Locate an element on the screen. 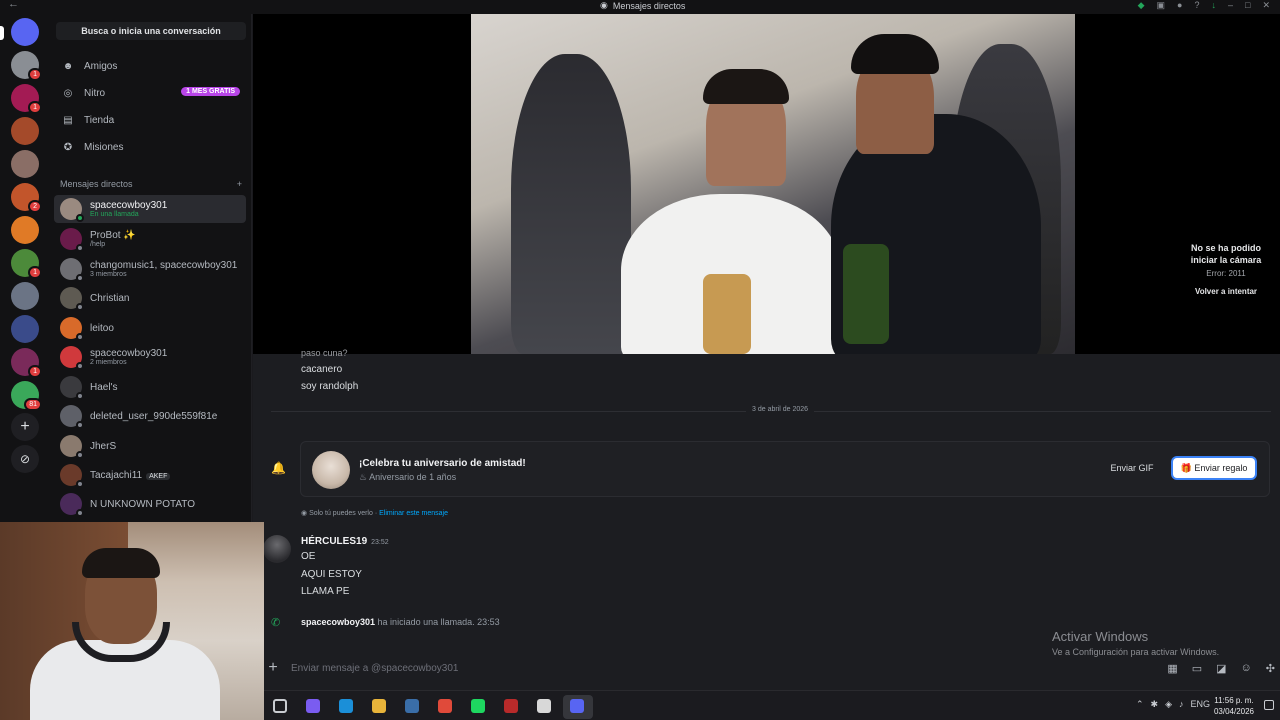 This screenshot has height=720, width=1280. discord-icon is located at coordinates (577, 706).